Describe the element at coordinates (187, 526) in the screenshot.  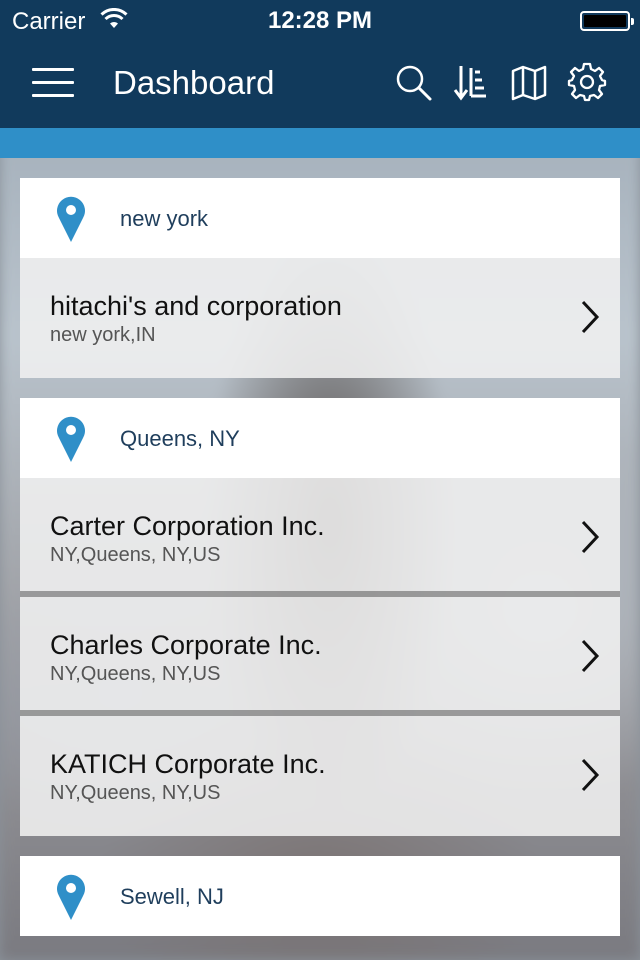
I see `company-name: Carter Corporation Inc.` at that location.